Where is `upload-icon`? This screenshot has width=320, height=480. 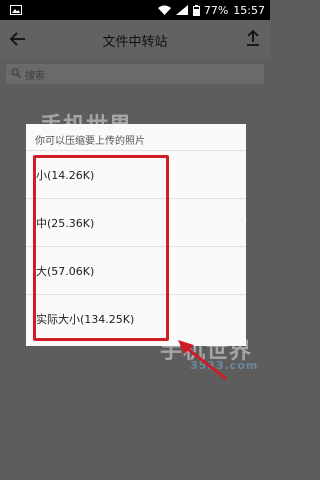 upload-icon is located at coordinates (253, 39).